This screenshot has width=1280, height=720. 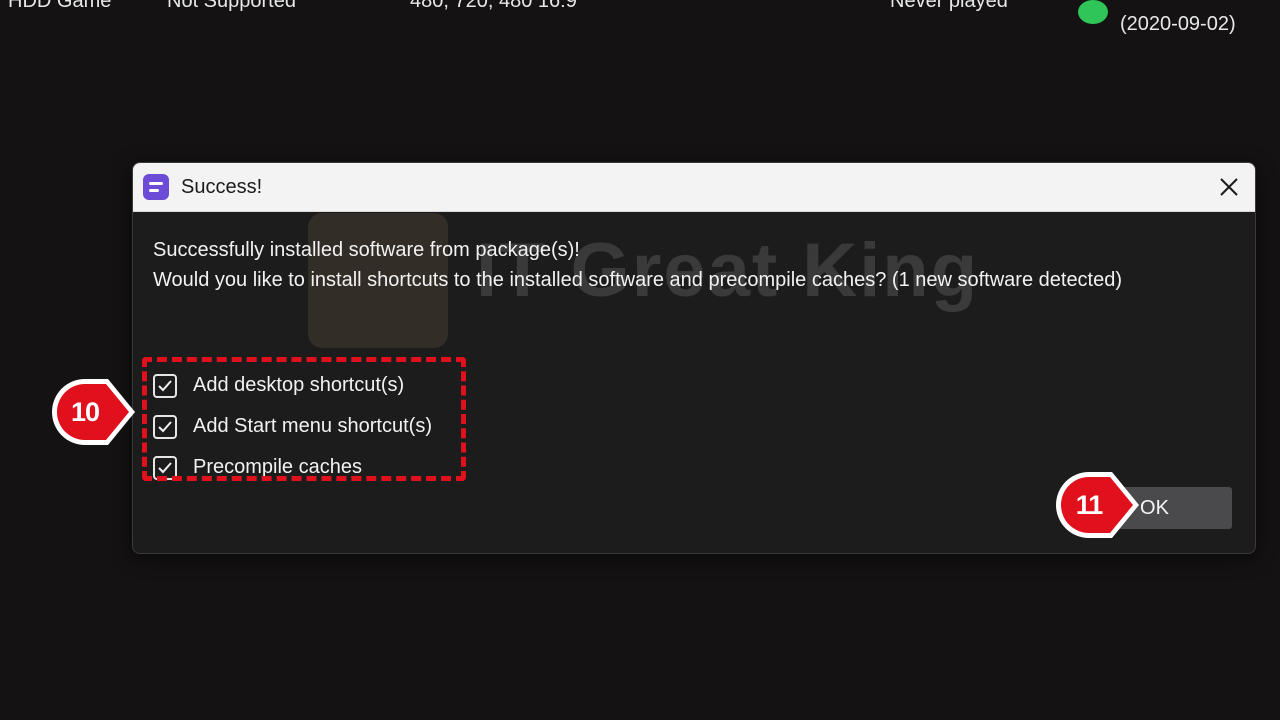 I want to click on dialog-titlebar: Success!, so click(x=694, y=187).